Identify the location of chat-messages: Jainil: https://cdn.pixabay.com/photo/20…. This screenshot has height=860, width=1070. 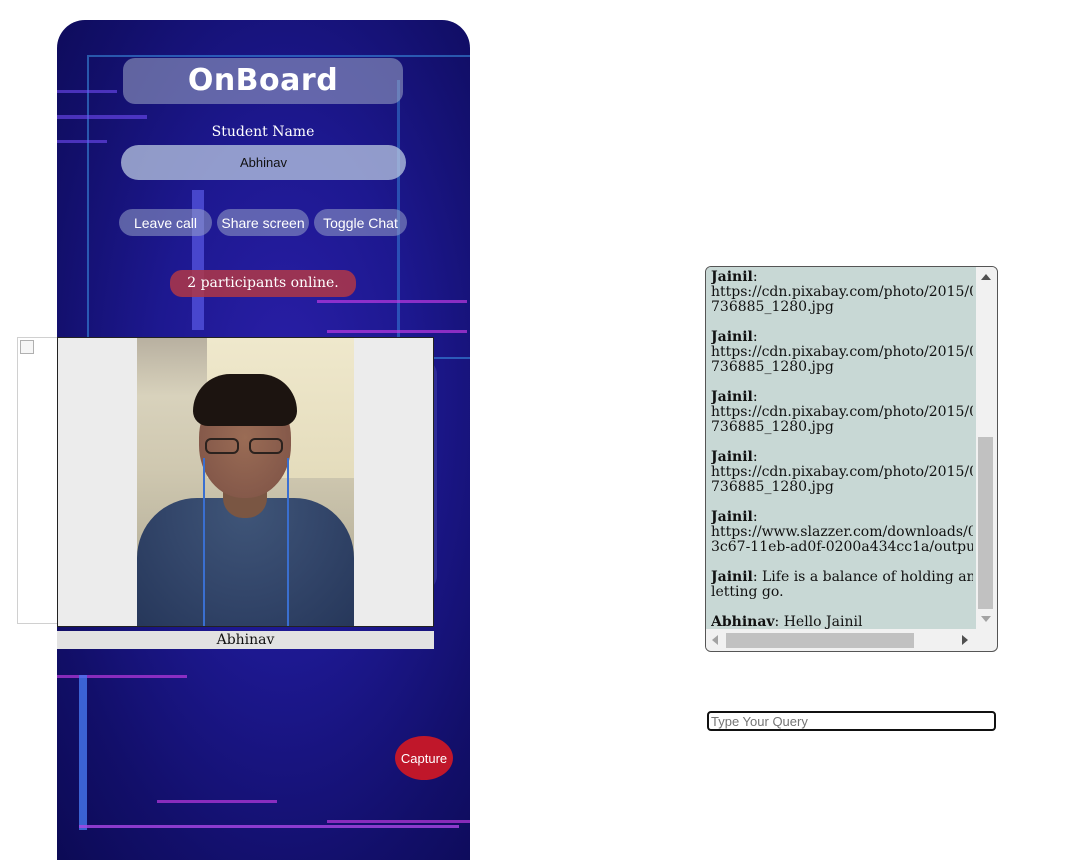
(841, 448).